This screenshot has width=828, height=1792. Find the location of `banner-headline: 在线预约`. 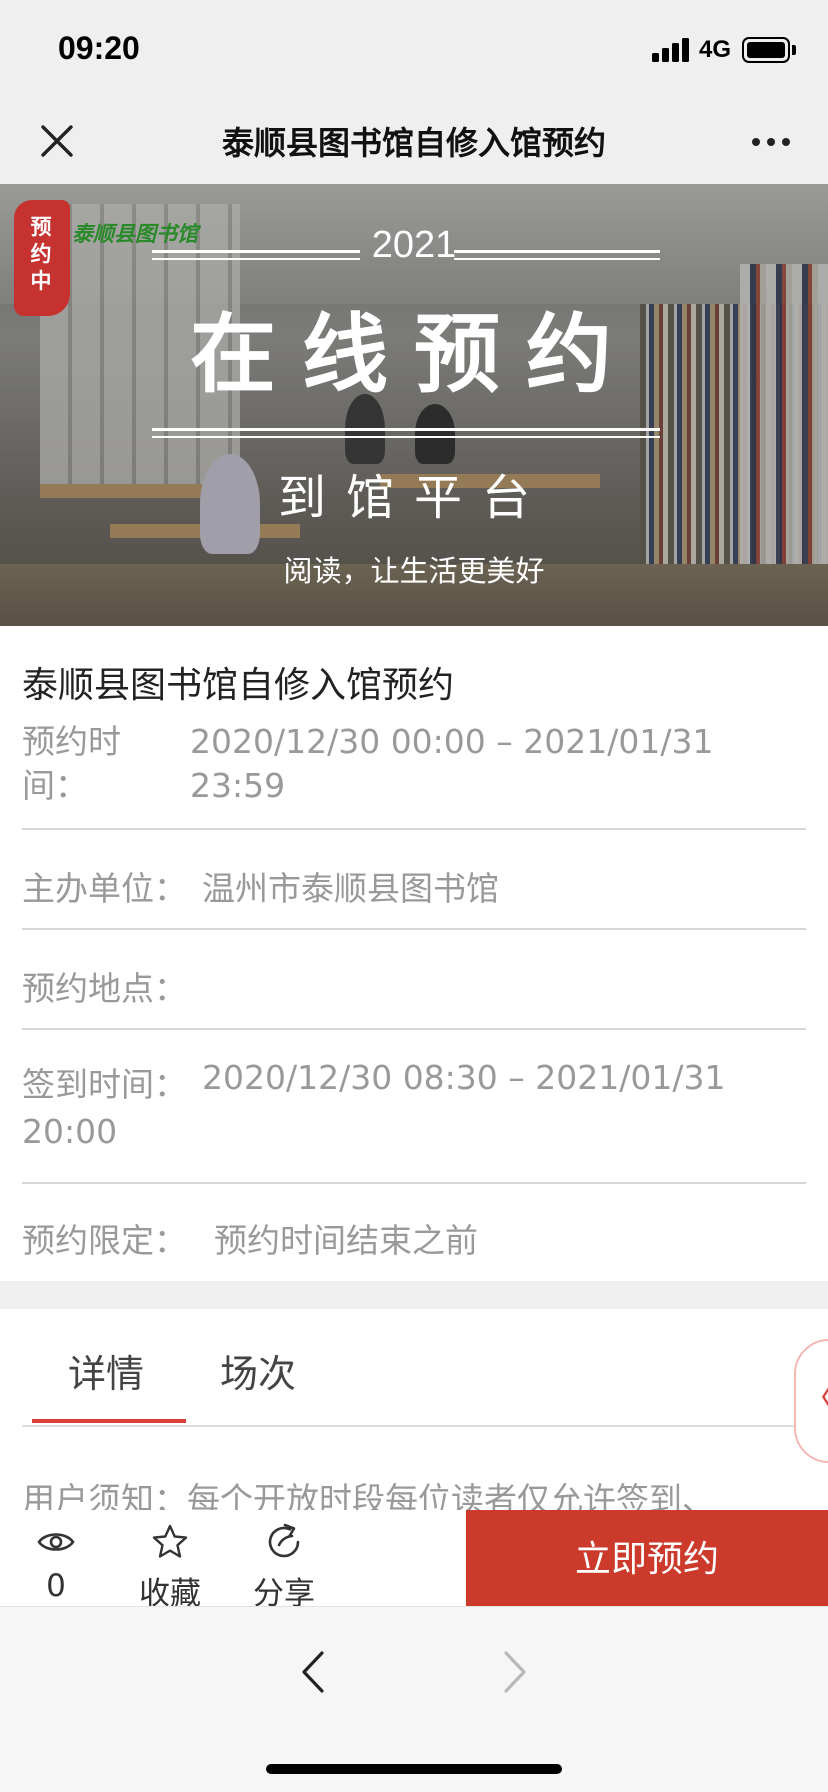

banner-headline: 在线预约 is located at coordinates (414, 355).